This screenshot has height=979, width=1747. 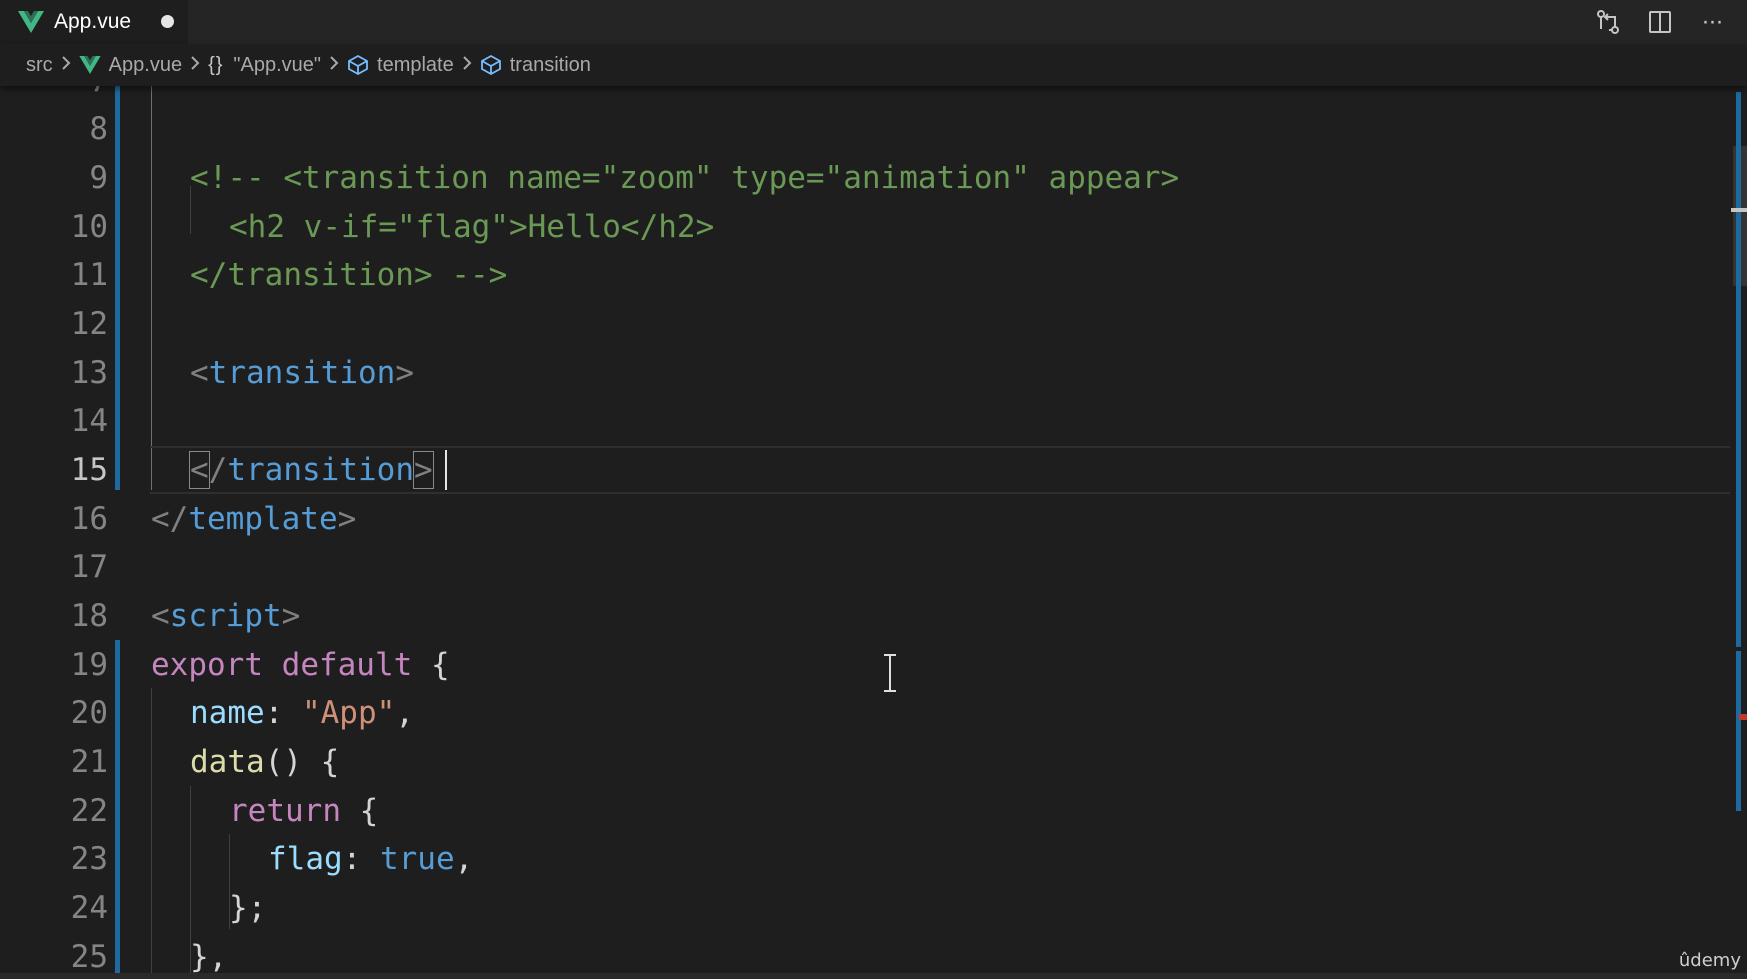 I want to click on line-number: 23, so click(x=89, y=859).